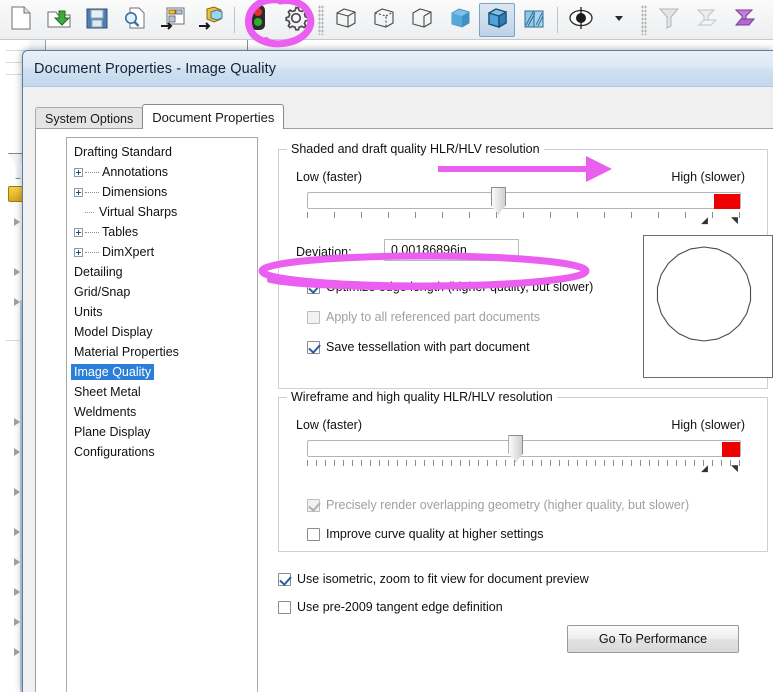  I want to click on save-tessellation-checkbox: Save tessellation with part document, so click(418, 347).